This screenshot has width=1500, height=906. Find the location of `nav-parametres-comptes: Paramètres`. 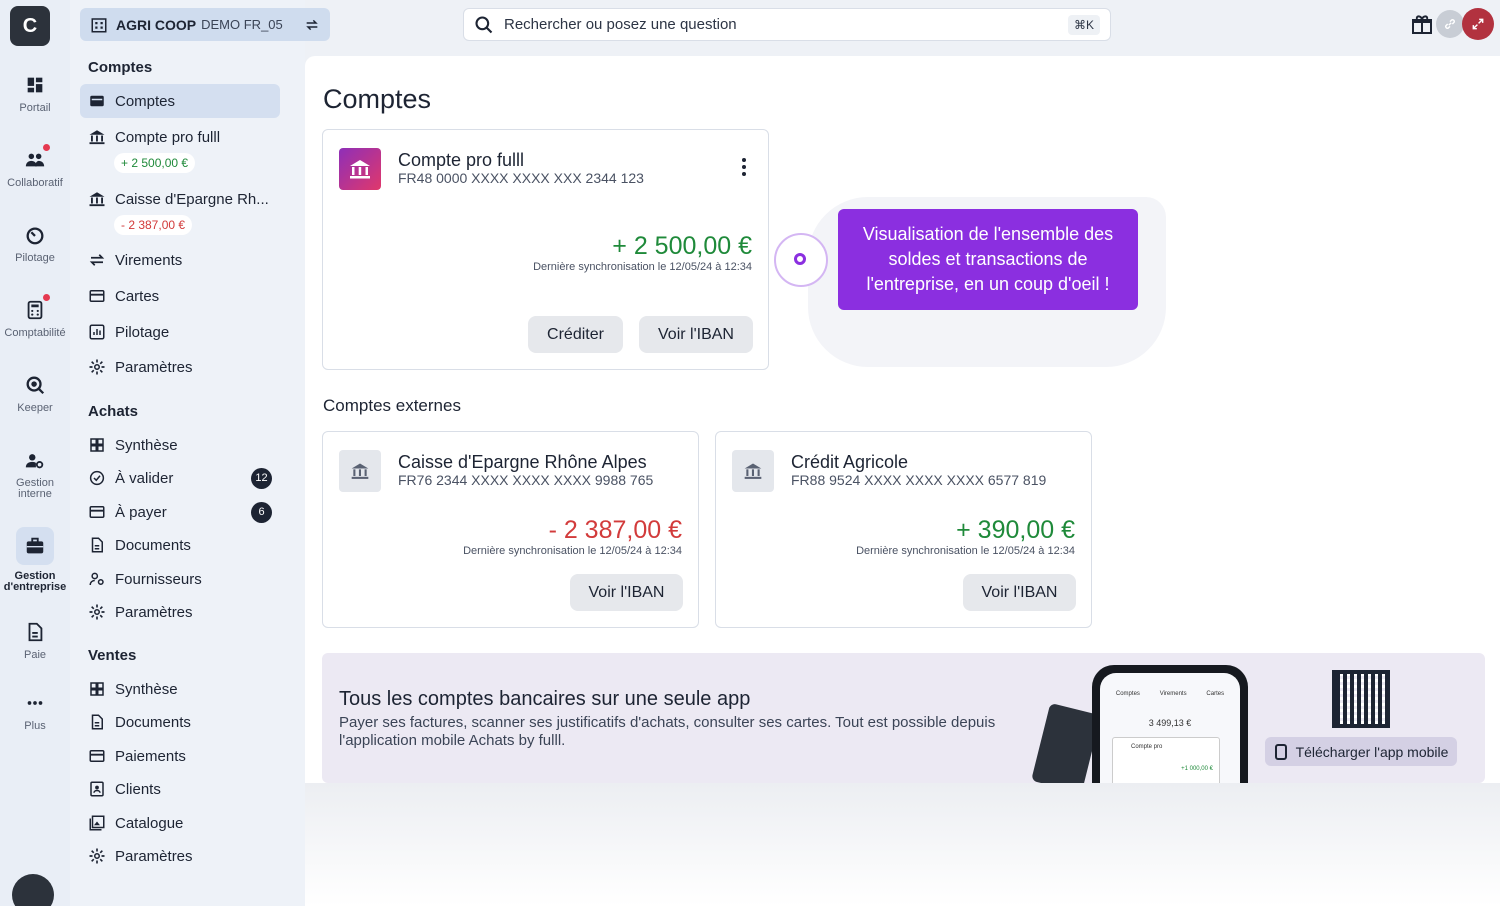

nav-parametres-comptes: Paramètres is located at coordinates (180, 367).